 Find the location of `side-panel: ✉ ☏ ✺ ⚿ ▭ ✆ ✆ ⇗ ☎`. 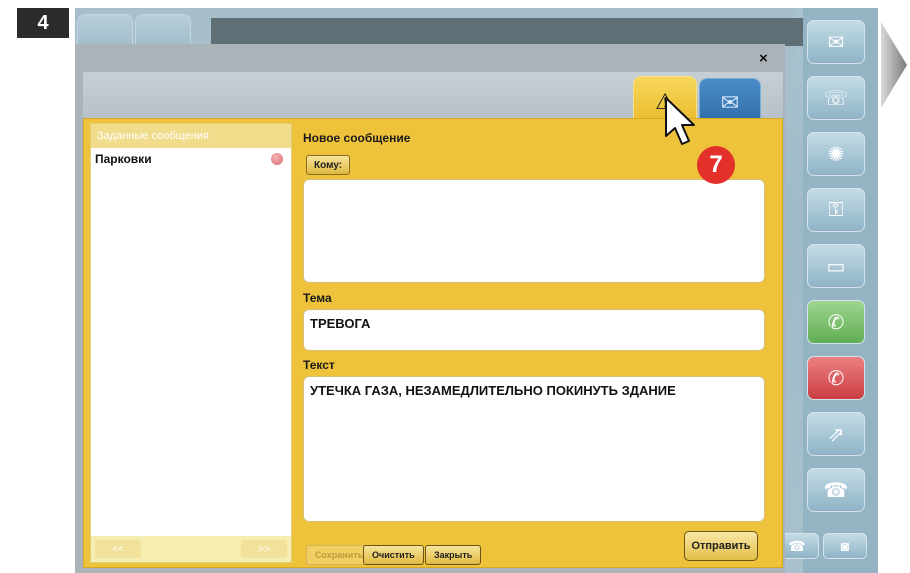

side-panel: ✉ ☏ ✺ ⚿ ▭ ✆ ✆ ⇗ ☎ is located at coordinates (840, 290).